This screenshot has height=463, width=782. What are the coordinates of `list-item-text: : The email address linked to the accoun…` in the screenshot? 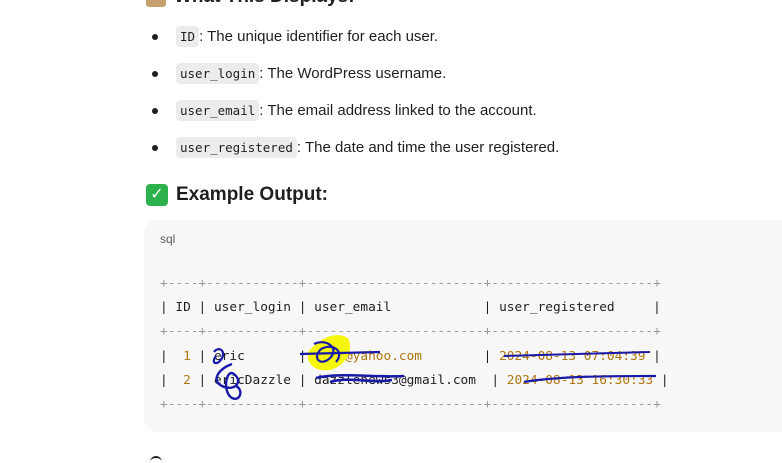 It's located at (398, 110).